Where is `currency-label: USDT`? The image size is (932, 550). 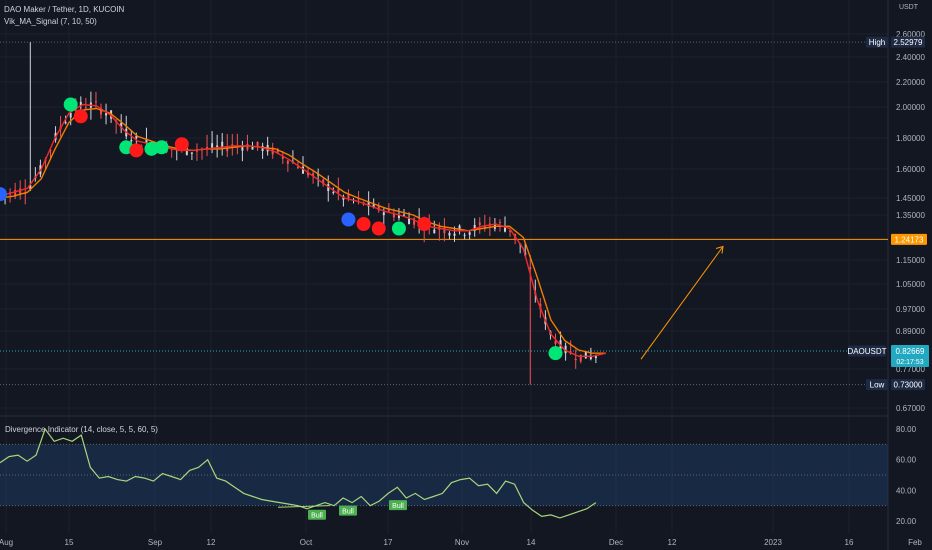 currency-label: USDT is located at coordinates (908, 7).